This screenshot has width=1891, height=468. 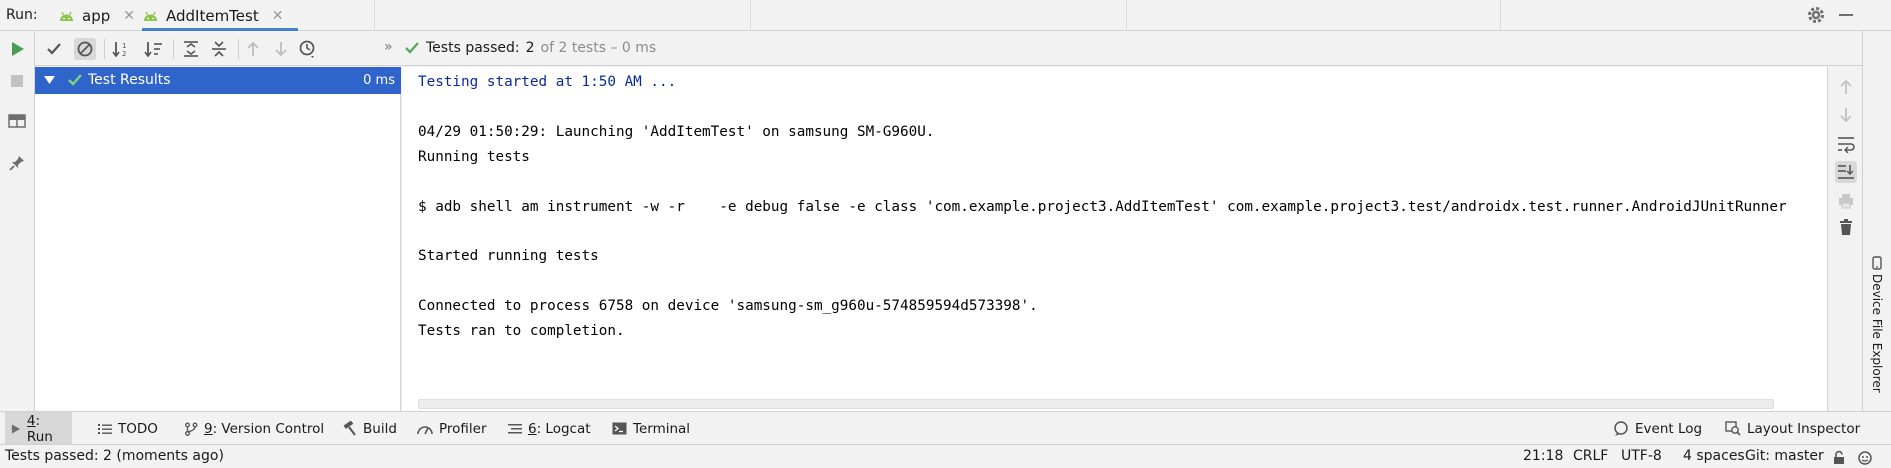 I want to click on play-icon, so click(x=16, y=428).